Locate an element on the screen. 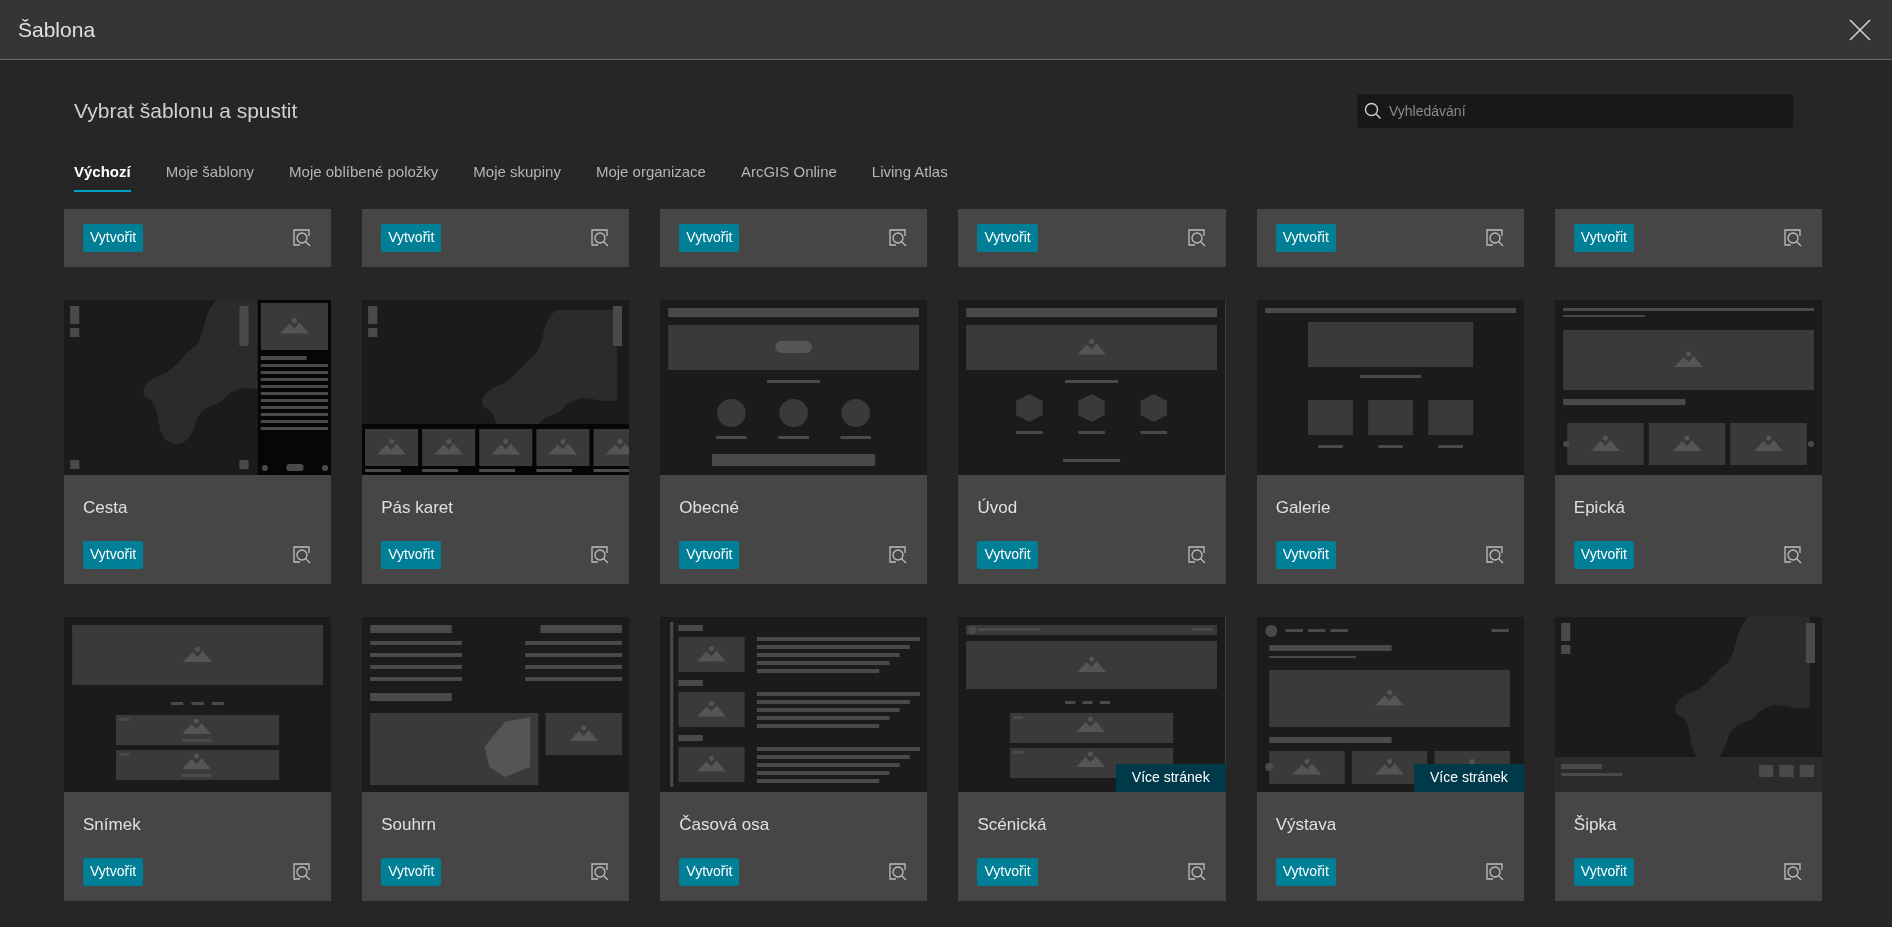 The image size is (1892, 927). template-title: Snímek is located at coordinates (112, 824).